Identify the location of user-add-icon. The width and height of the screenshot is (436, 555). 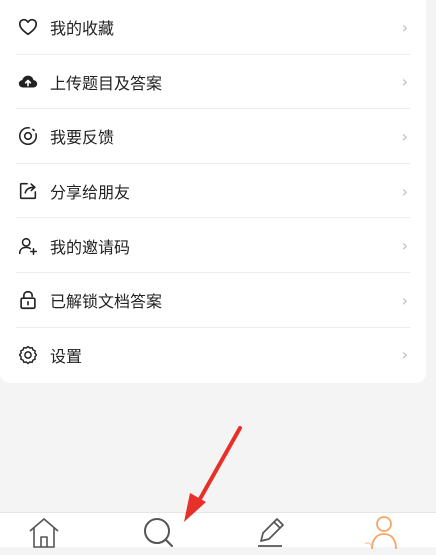
(28, 246).